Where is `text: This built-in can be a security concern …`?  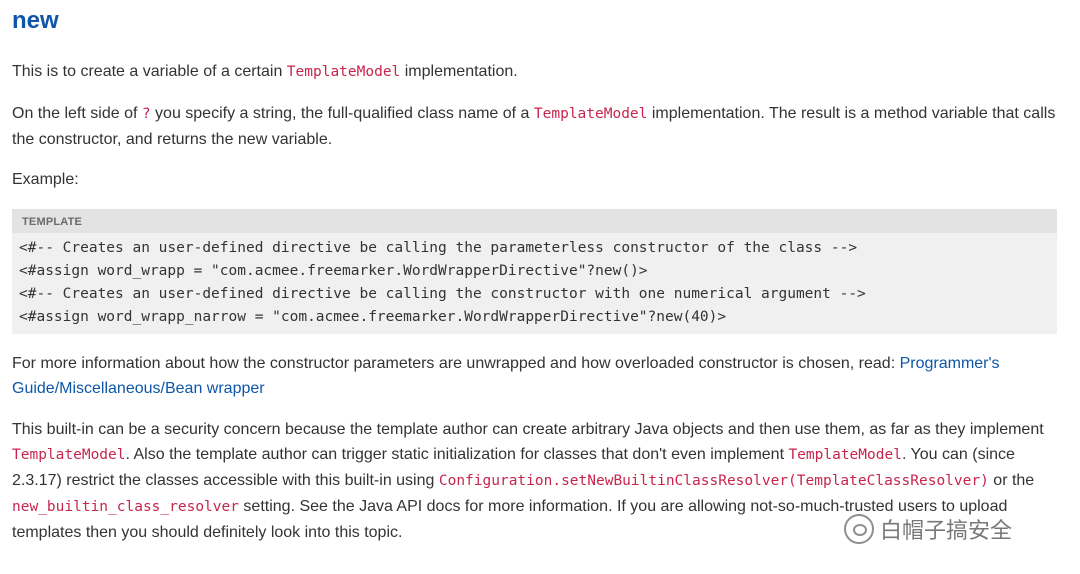 text: This built-in can be a security concern … is located at coordinates (528, 429).